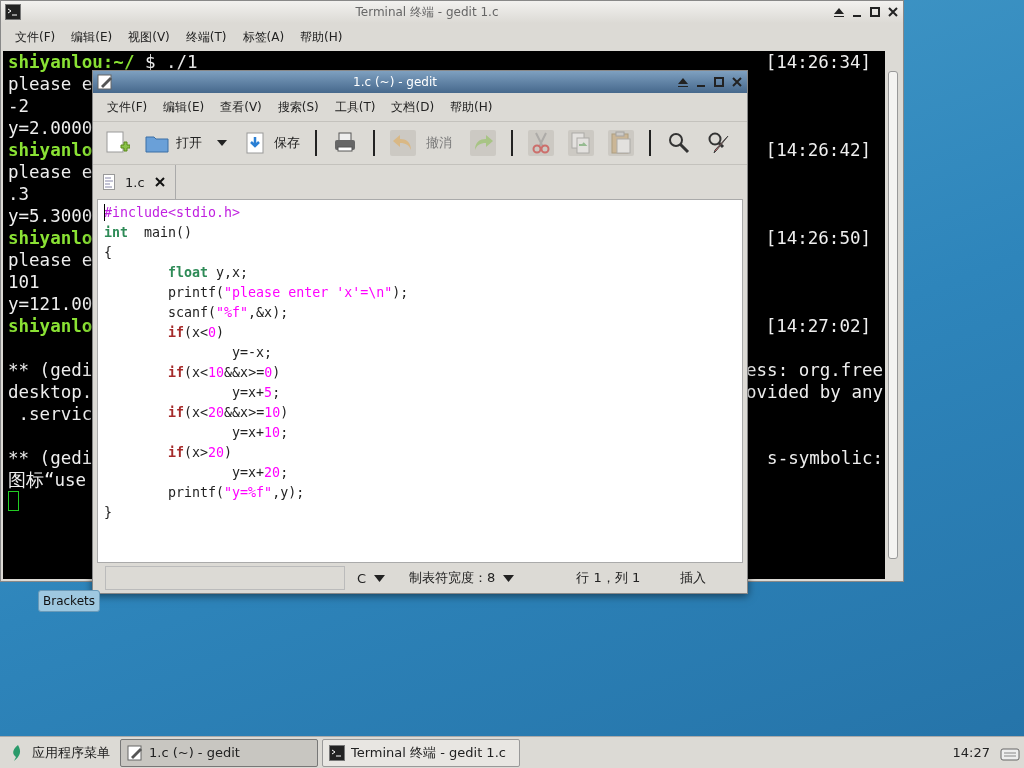 The width and height of the screenshot is (1024, 768). I want to click on terminal-line: $ ./1, so click(170, 62).